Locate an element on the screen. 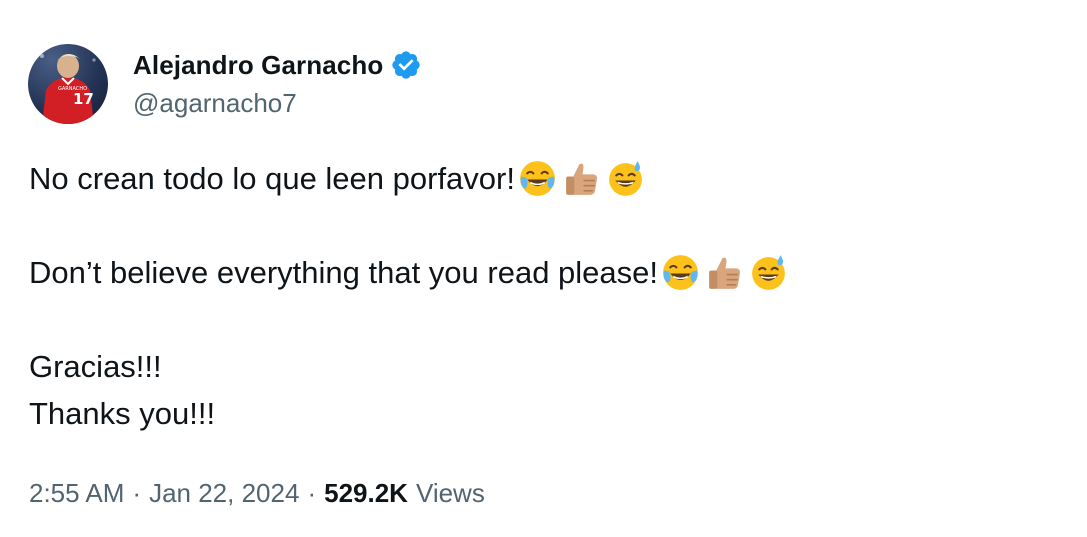 The height and width of the screenshot is (537, 1087). avatar: 17 GARNACHO is located at coordinates (68, 84).